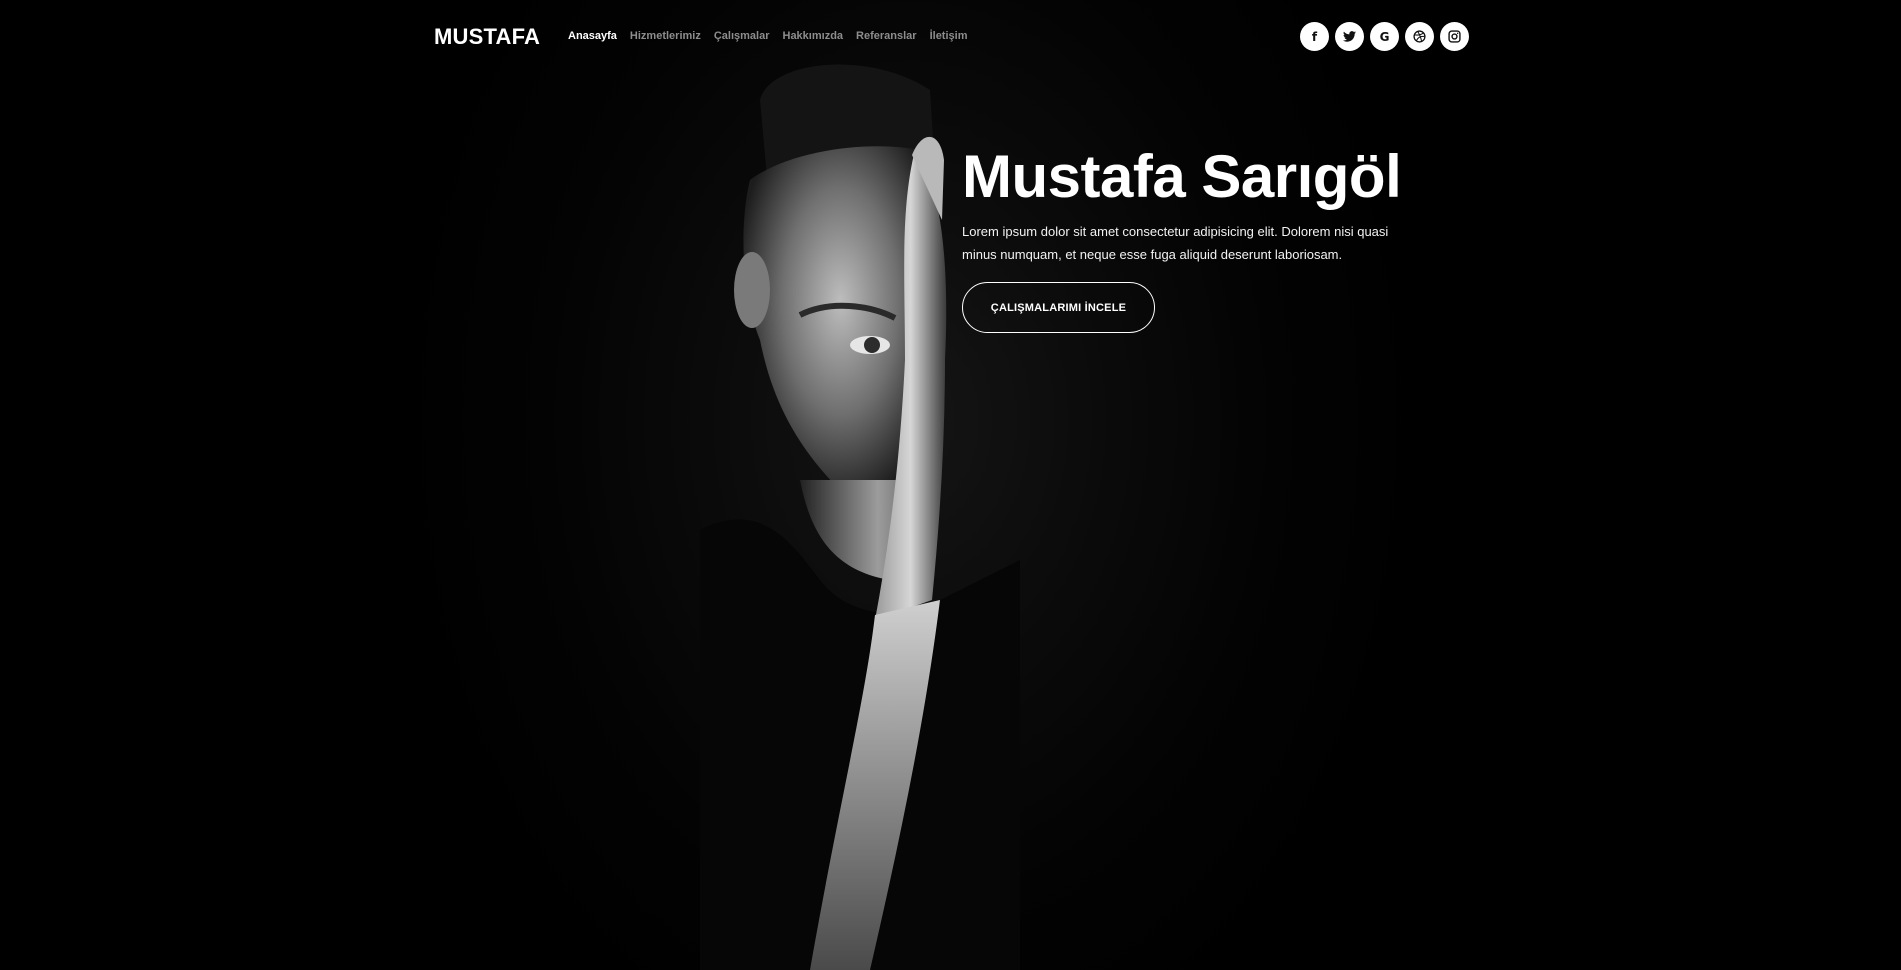 This screenshot has width=1901, height=970. I want to click on facebook-link: f, so click(1314, 36).